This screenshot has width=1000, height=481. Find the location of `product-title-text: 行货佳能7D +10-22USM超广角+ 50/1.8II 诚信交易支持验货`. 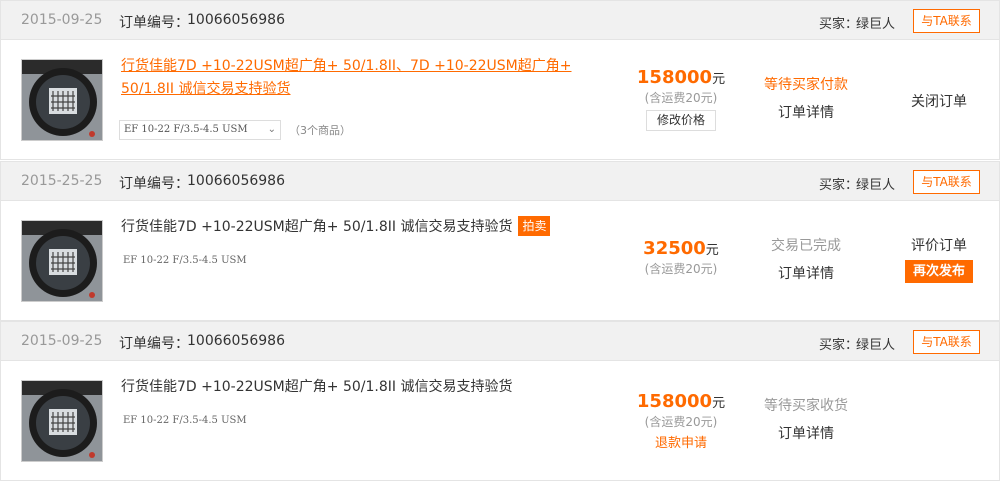

product-title-text: 行货佳能7D +10-22USM超广角+ 50/1.8II 诚信交易支持验货 is located at coordinates (316, 227).